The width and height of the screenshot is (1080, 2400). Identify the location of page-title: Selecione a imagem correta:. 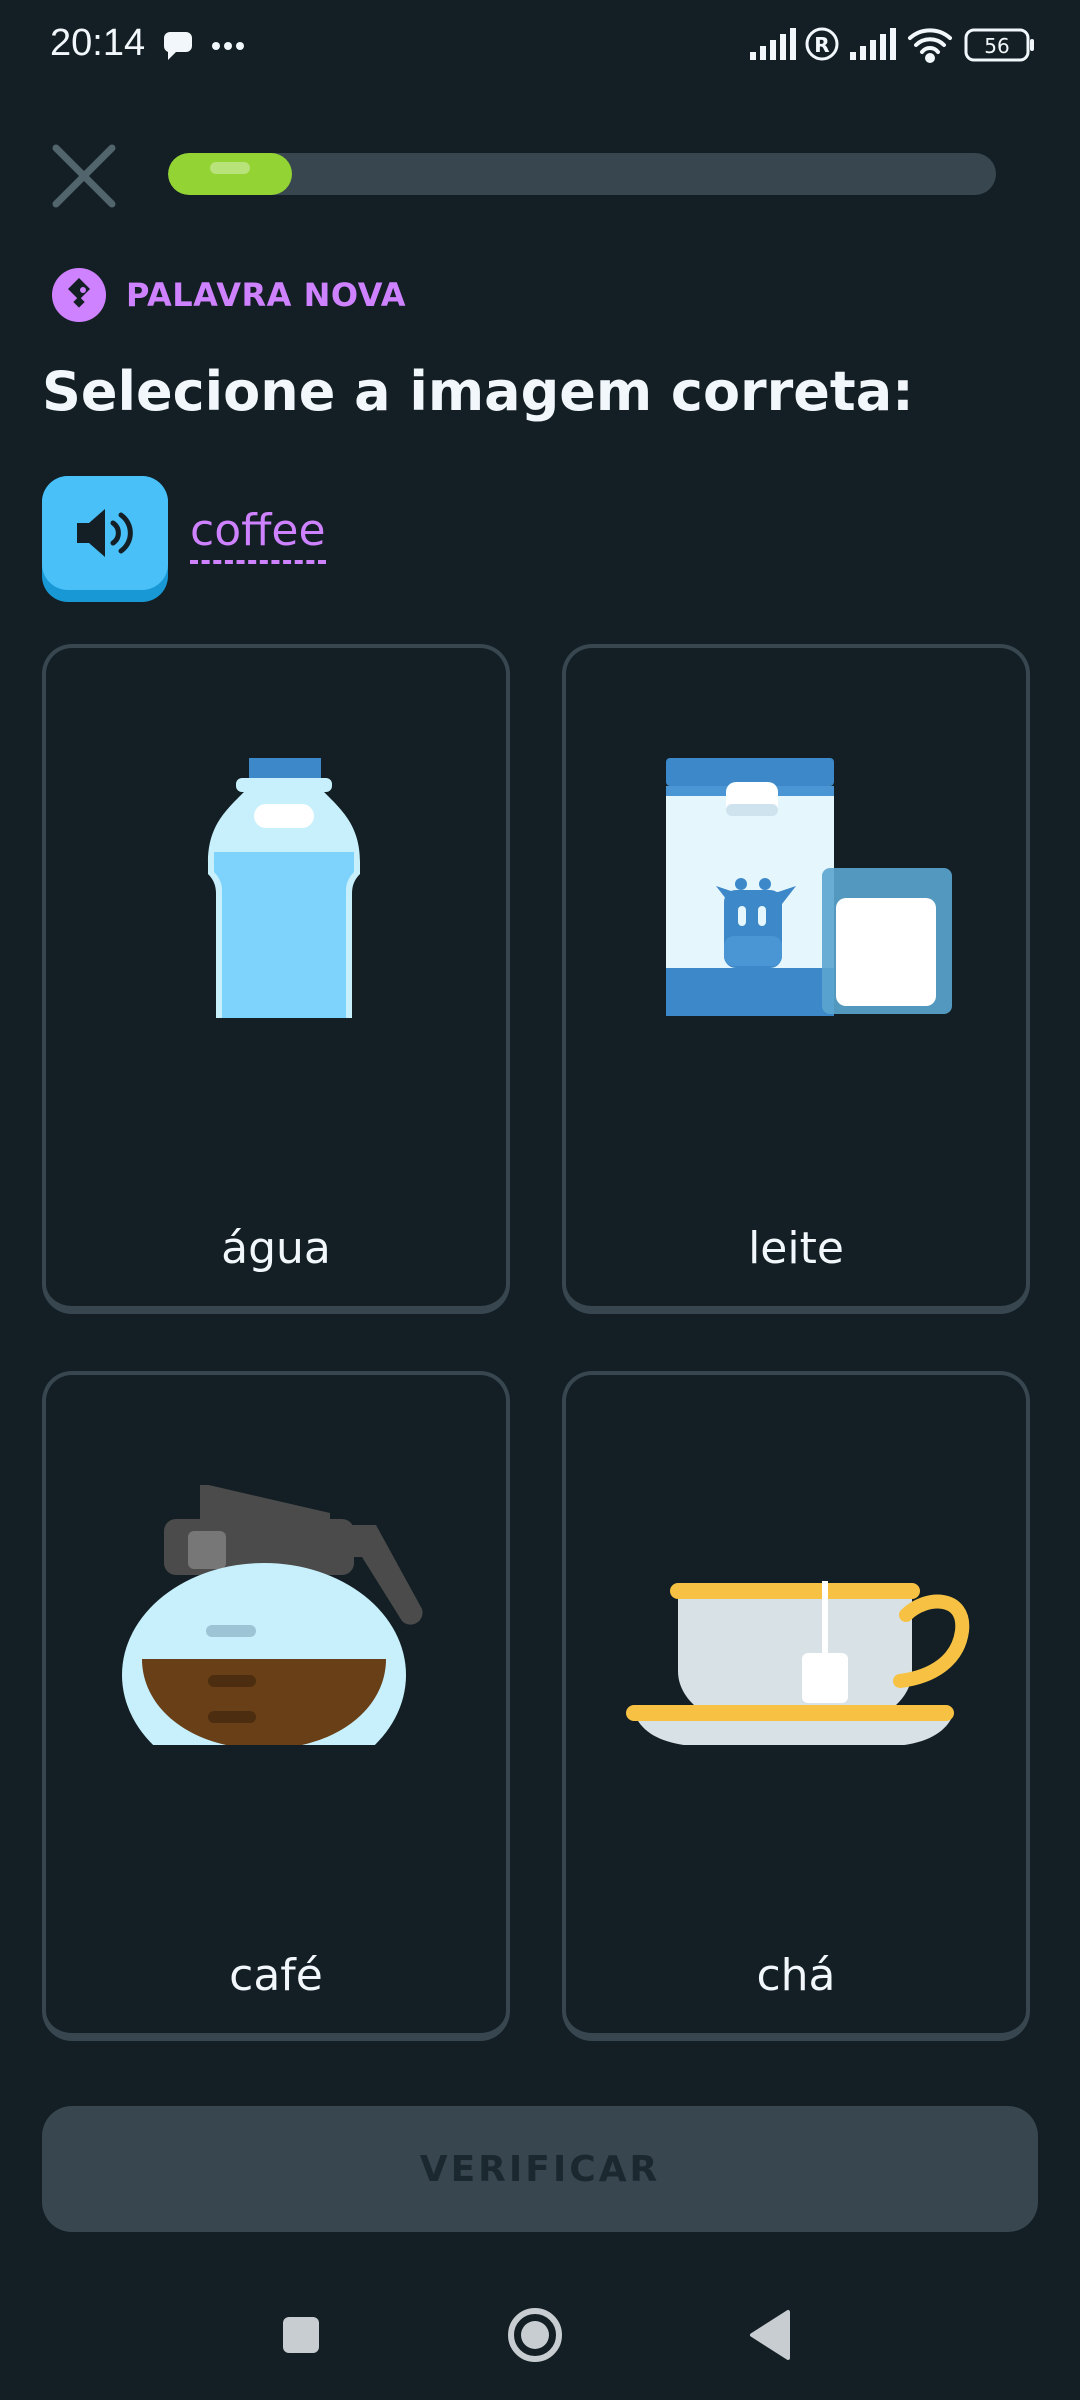
(478, 391).